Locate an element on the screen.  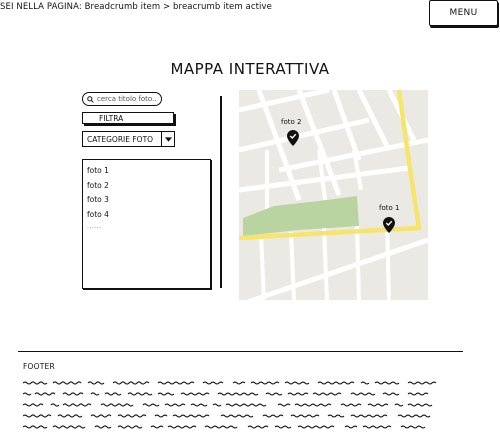
category-select: CATEGORIE FOTO is located at coordinates (128, 139).